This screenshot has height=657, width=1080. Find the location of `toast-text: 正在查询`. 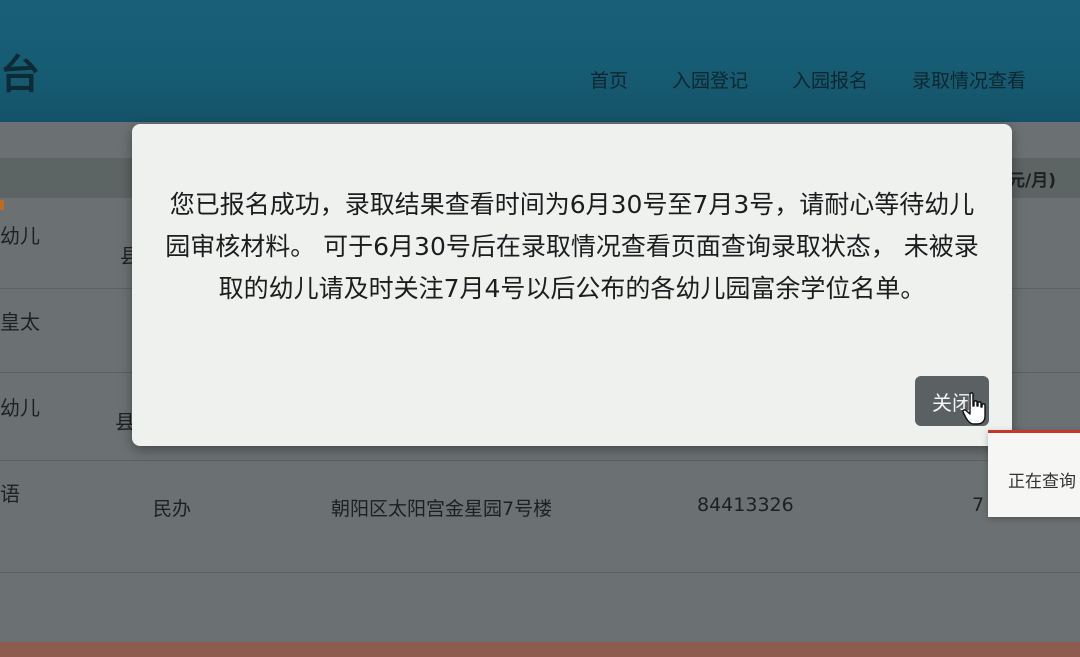

toast-text: 正在查询 is located at coordinates (1042, 482).